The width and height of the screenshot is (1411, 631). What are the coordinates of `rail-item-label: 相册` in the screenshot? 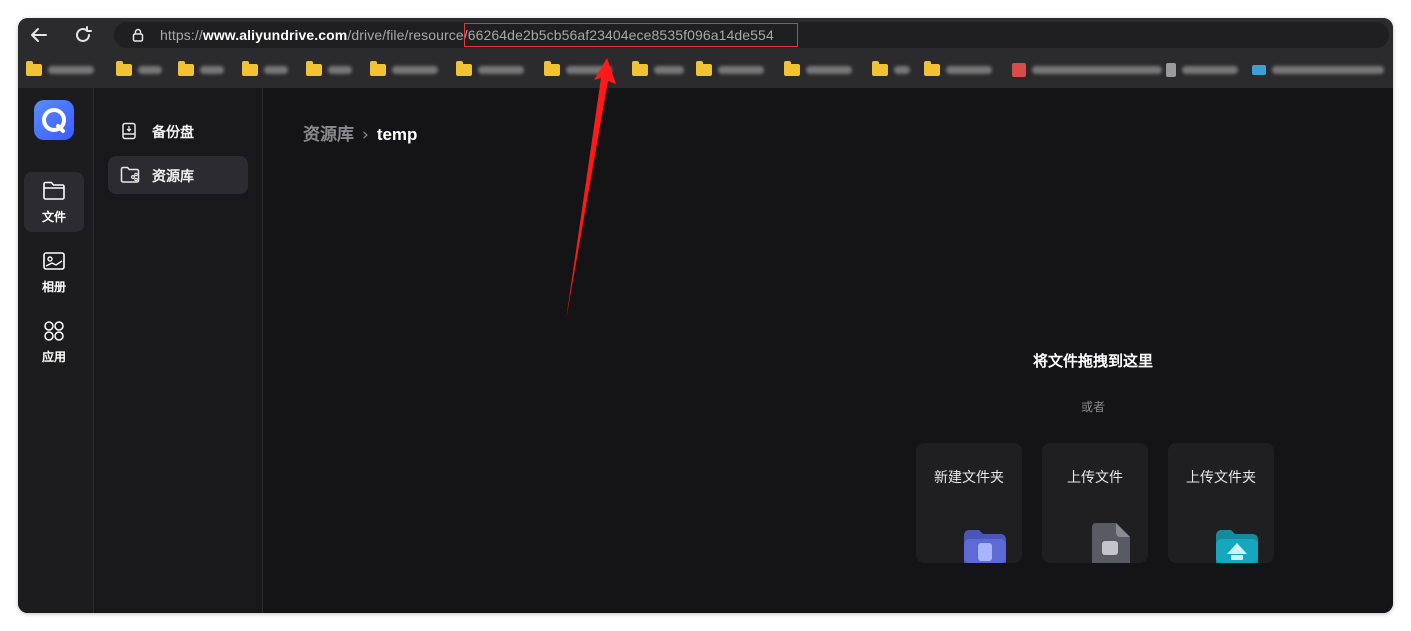 It's located at (53, 287).